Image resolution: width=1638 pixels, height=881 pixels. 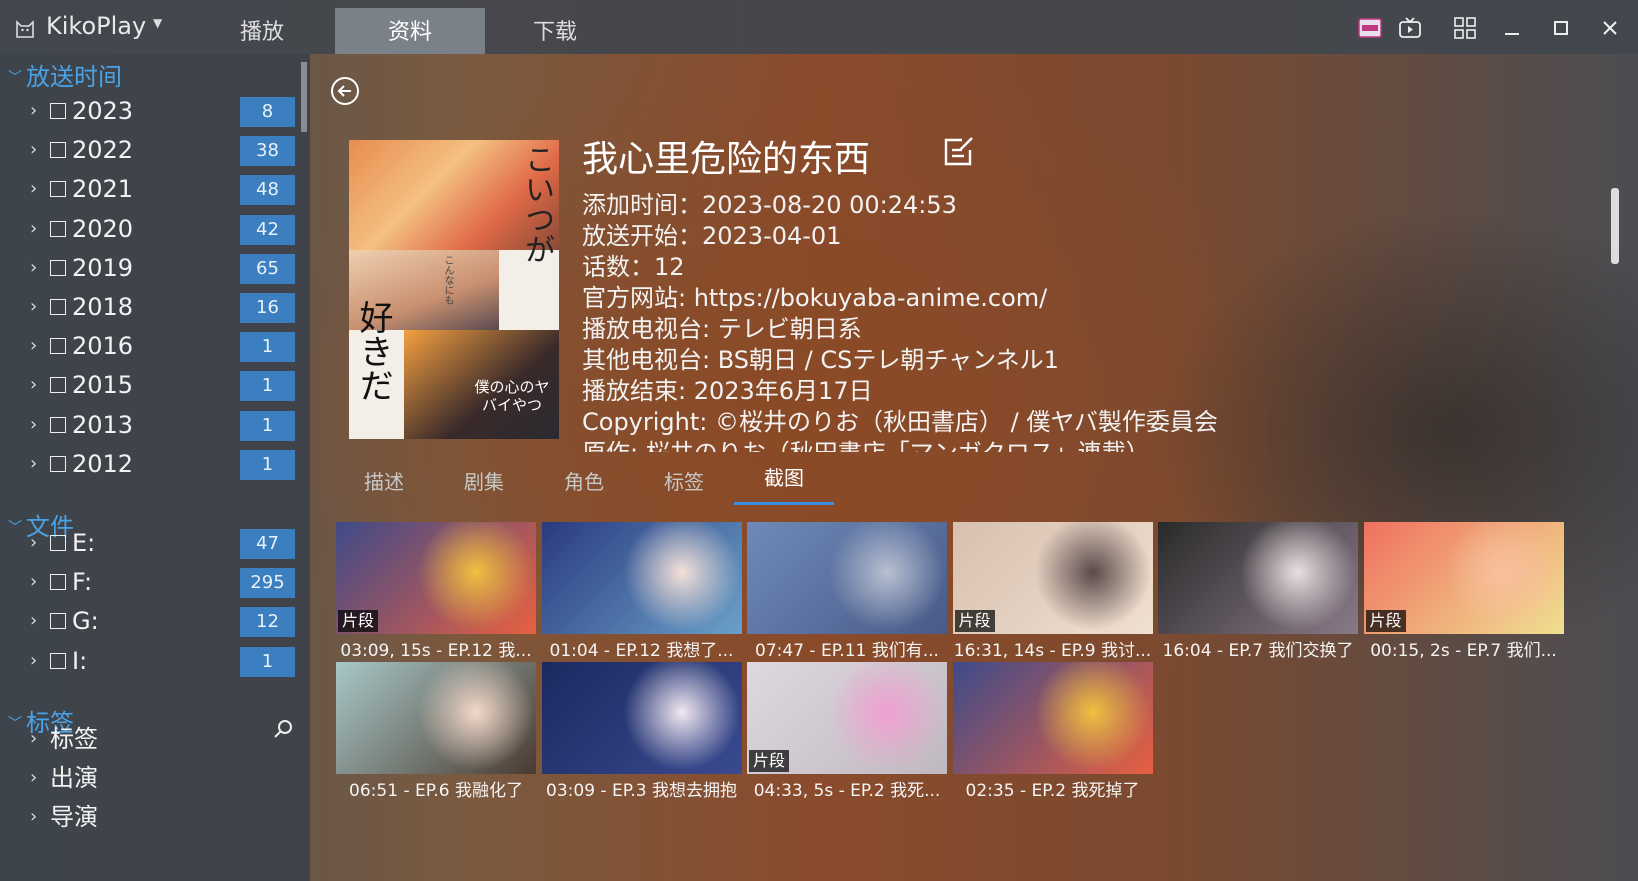 What do you see at coordinates (103, 307) in the screenshot?
I see `tree-item-label: 2018` at bounding box center [103, 307].